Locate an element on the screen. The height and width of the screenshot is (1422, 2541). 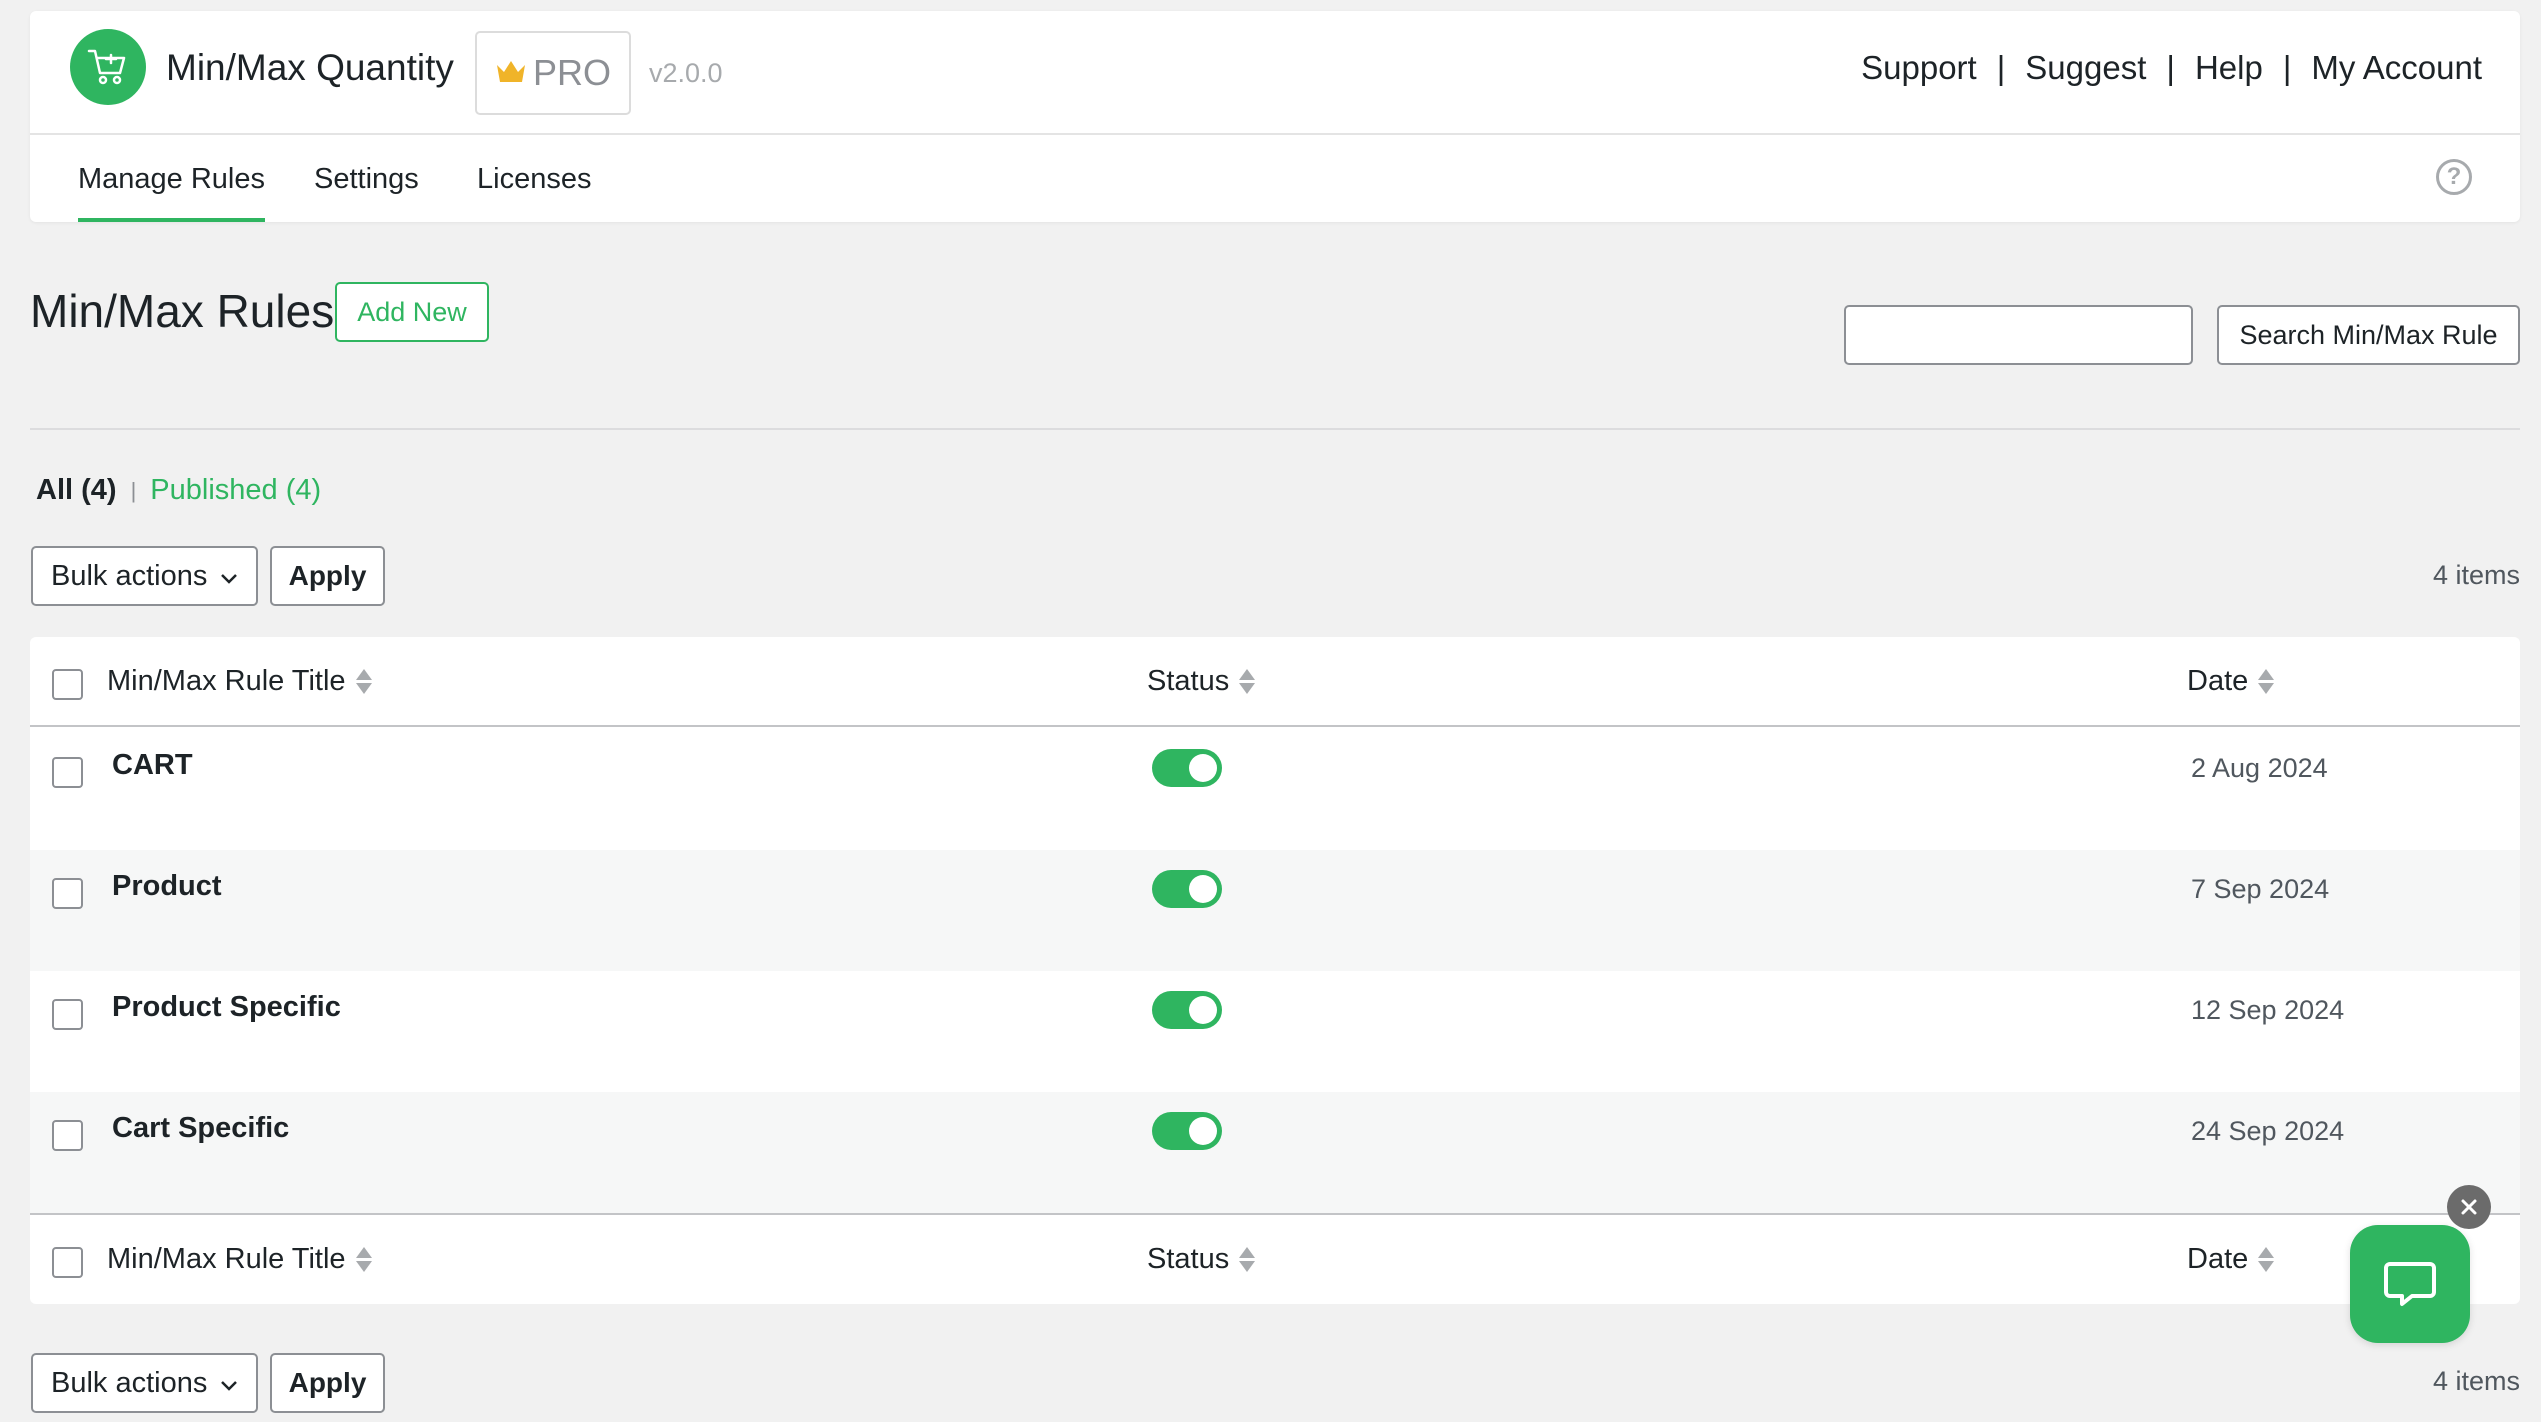
tab-licenses: Licenses is located at coordinates (534, 190).